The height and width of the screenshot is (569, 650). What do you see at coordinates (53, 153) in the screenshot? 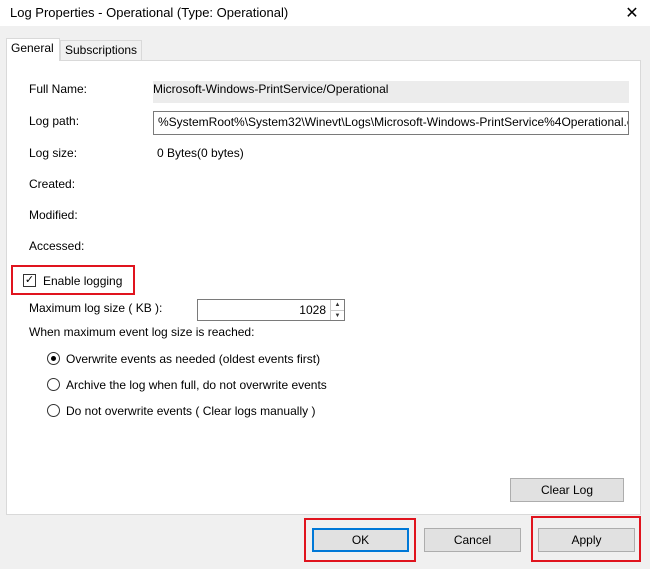
I see `log-size-label: Log size:` at bounding box center [53, 153].